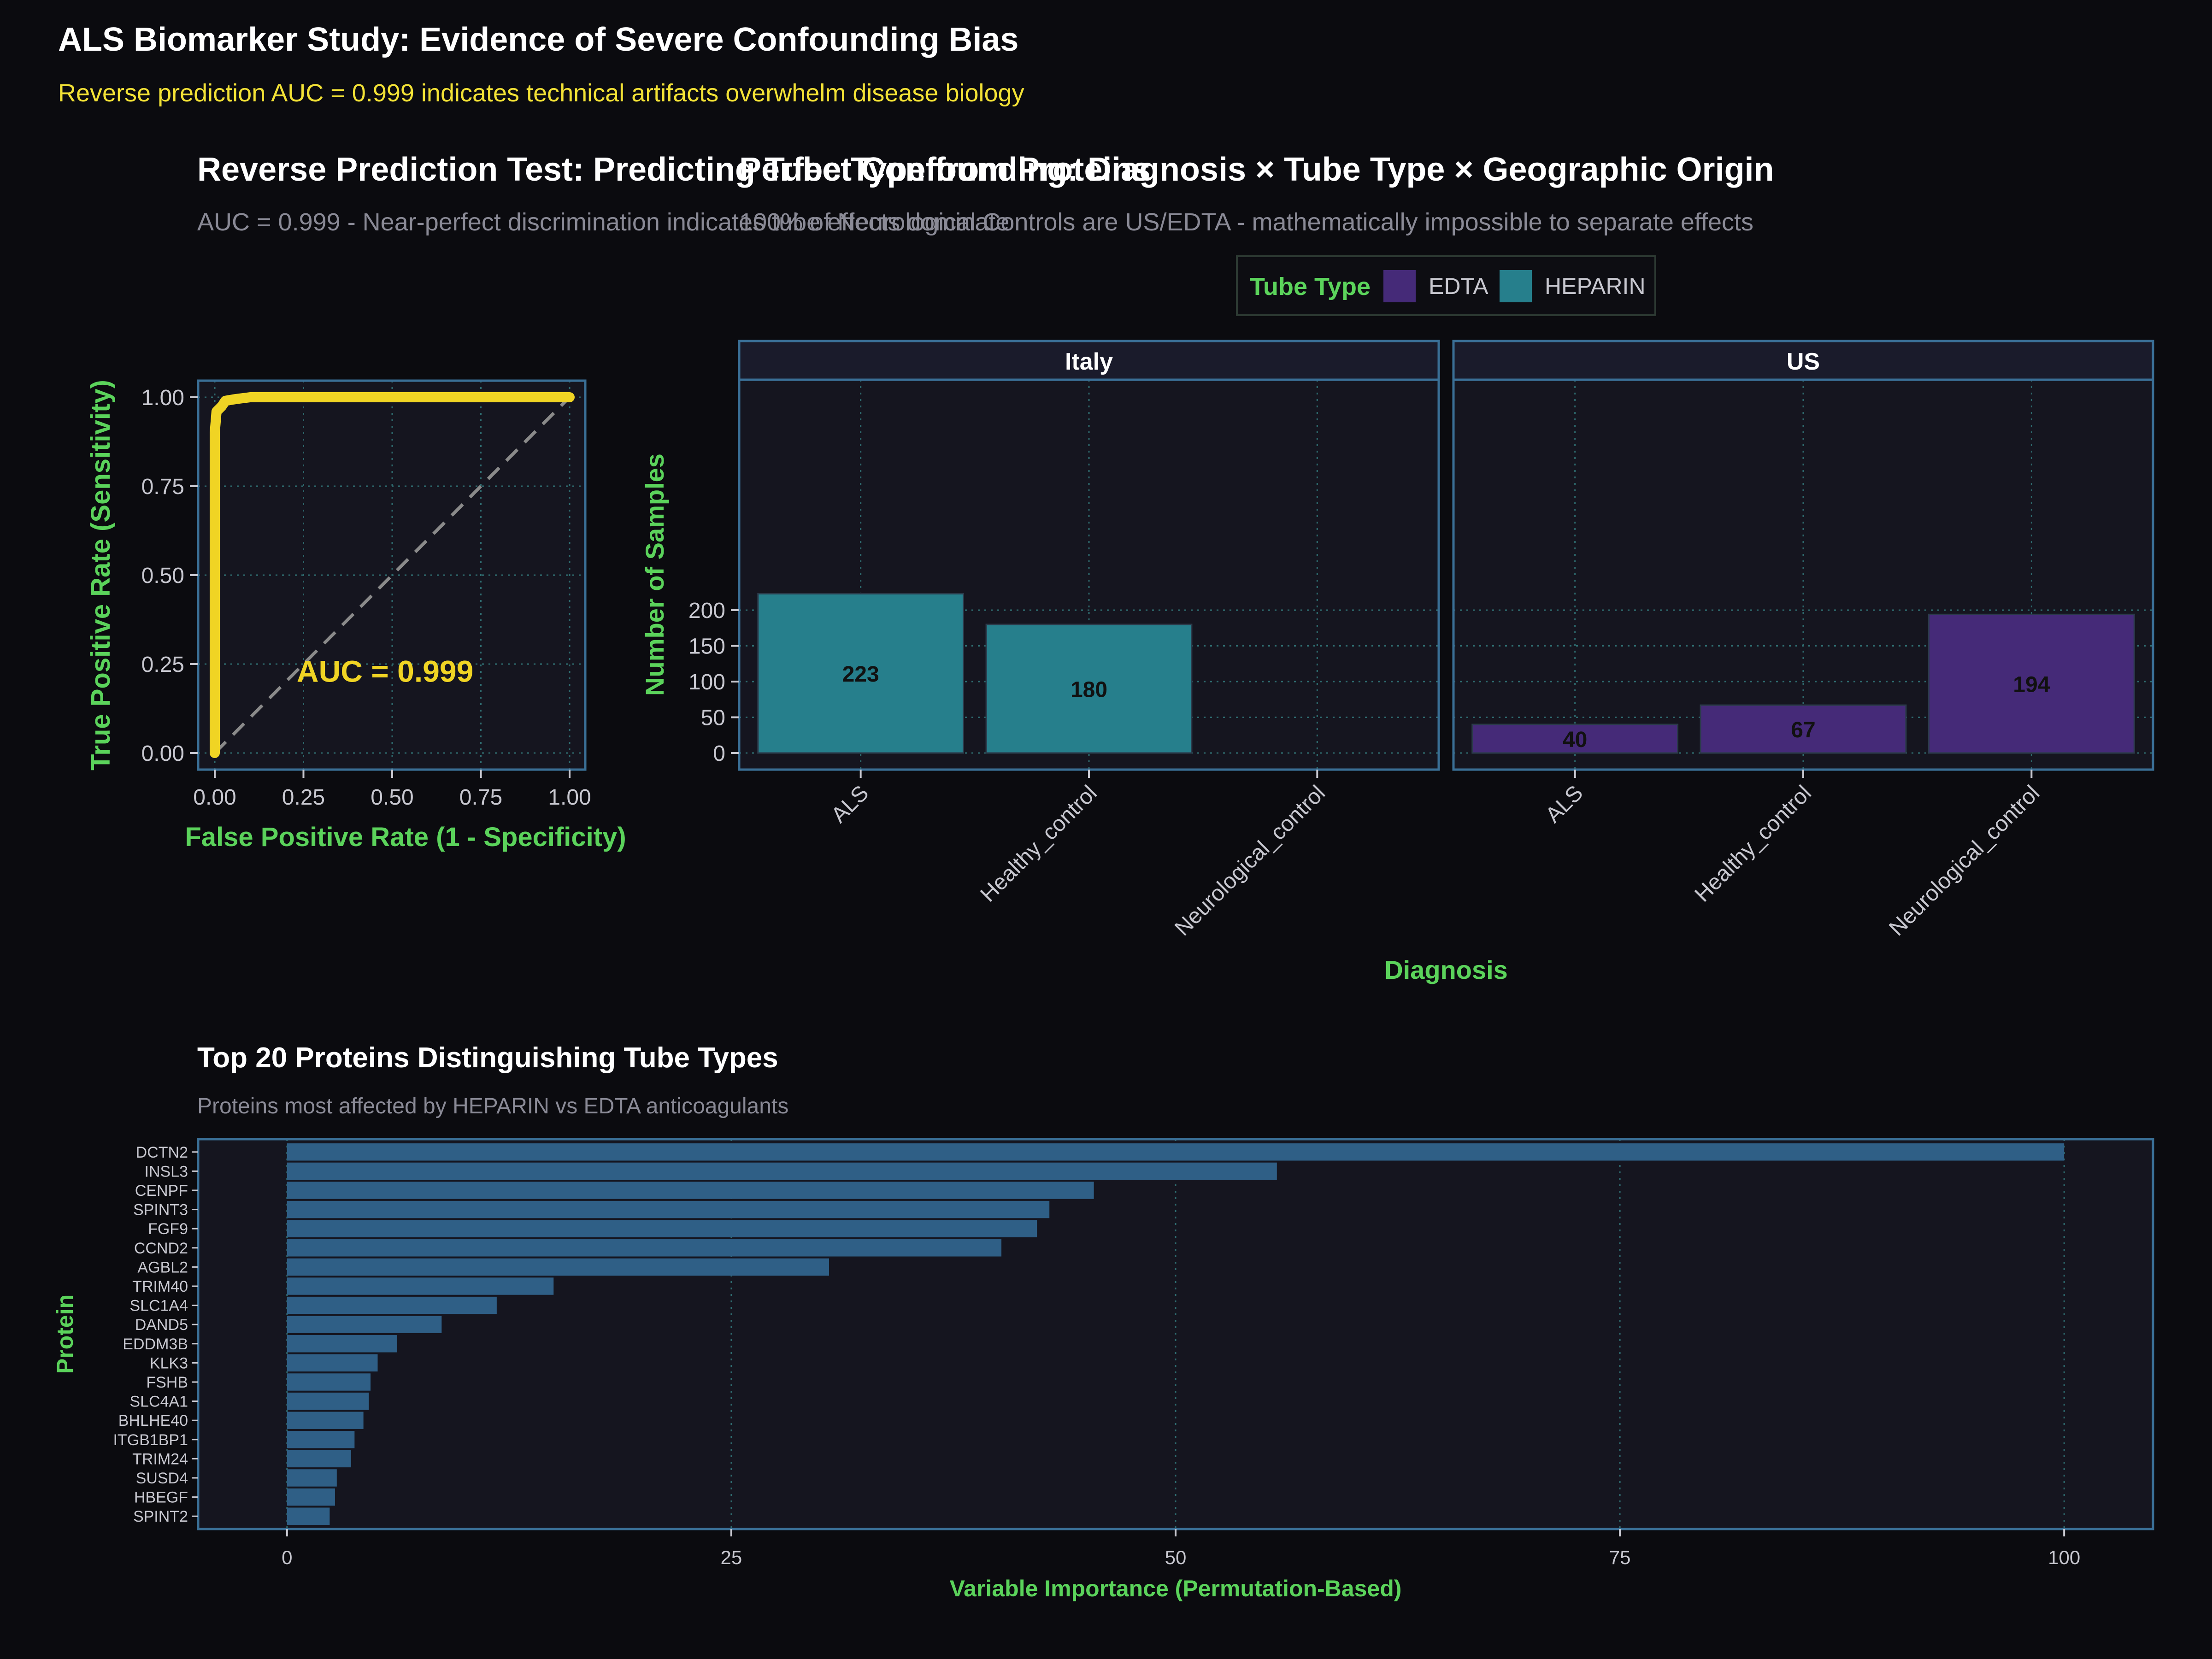  Describe the element at coordinates (328, 1401) in the screenshot. I see `importance-bar-slc4a1` at that location.